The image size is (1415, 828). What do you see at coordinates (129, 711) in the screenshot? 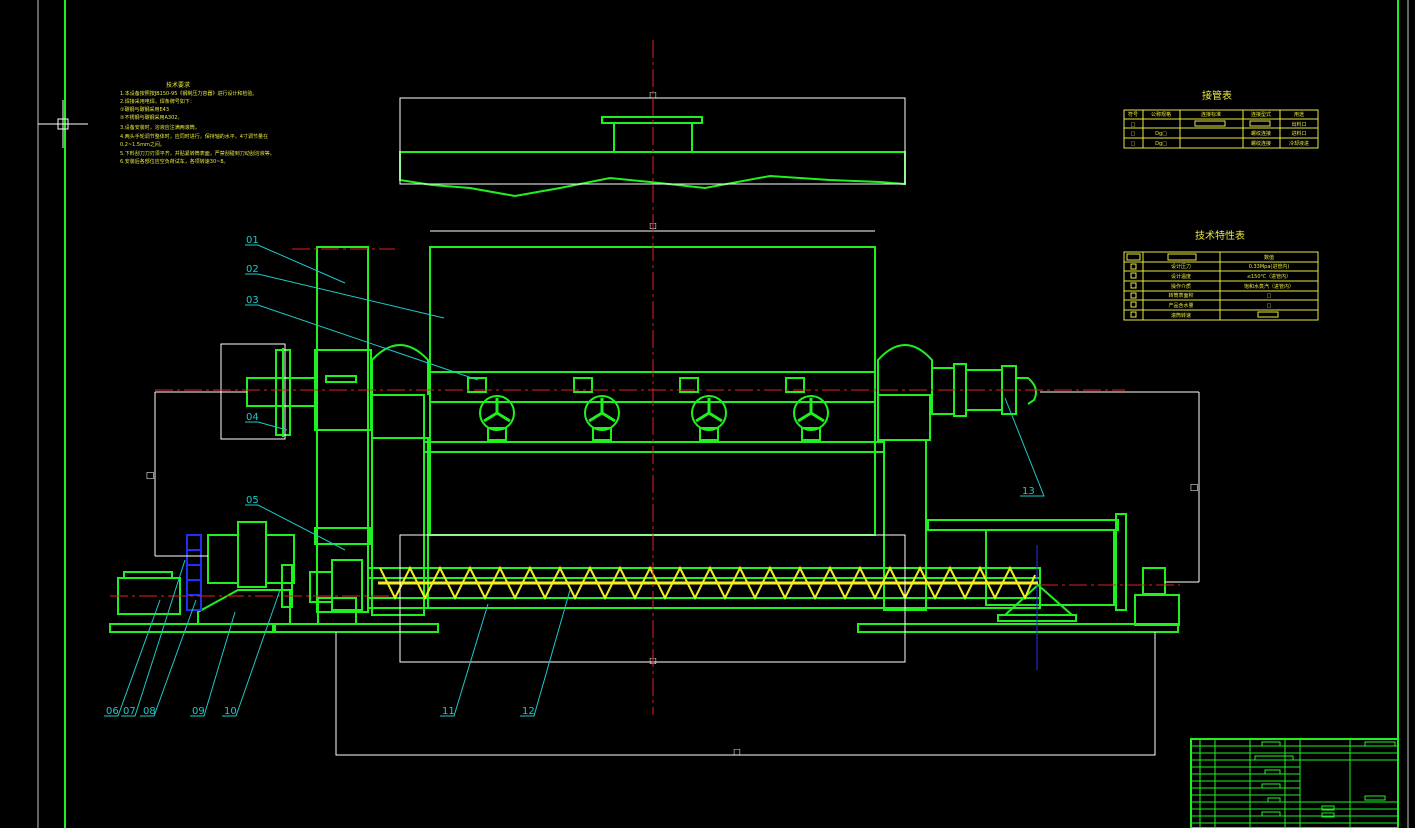
I see `part-label: 07` at bounding box center [129, 711].